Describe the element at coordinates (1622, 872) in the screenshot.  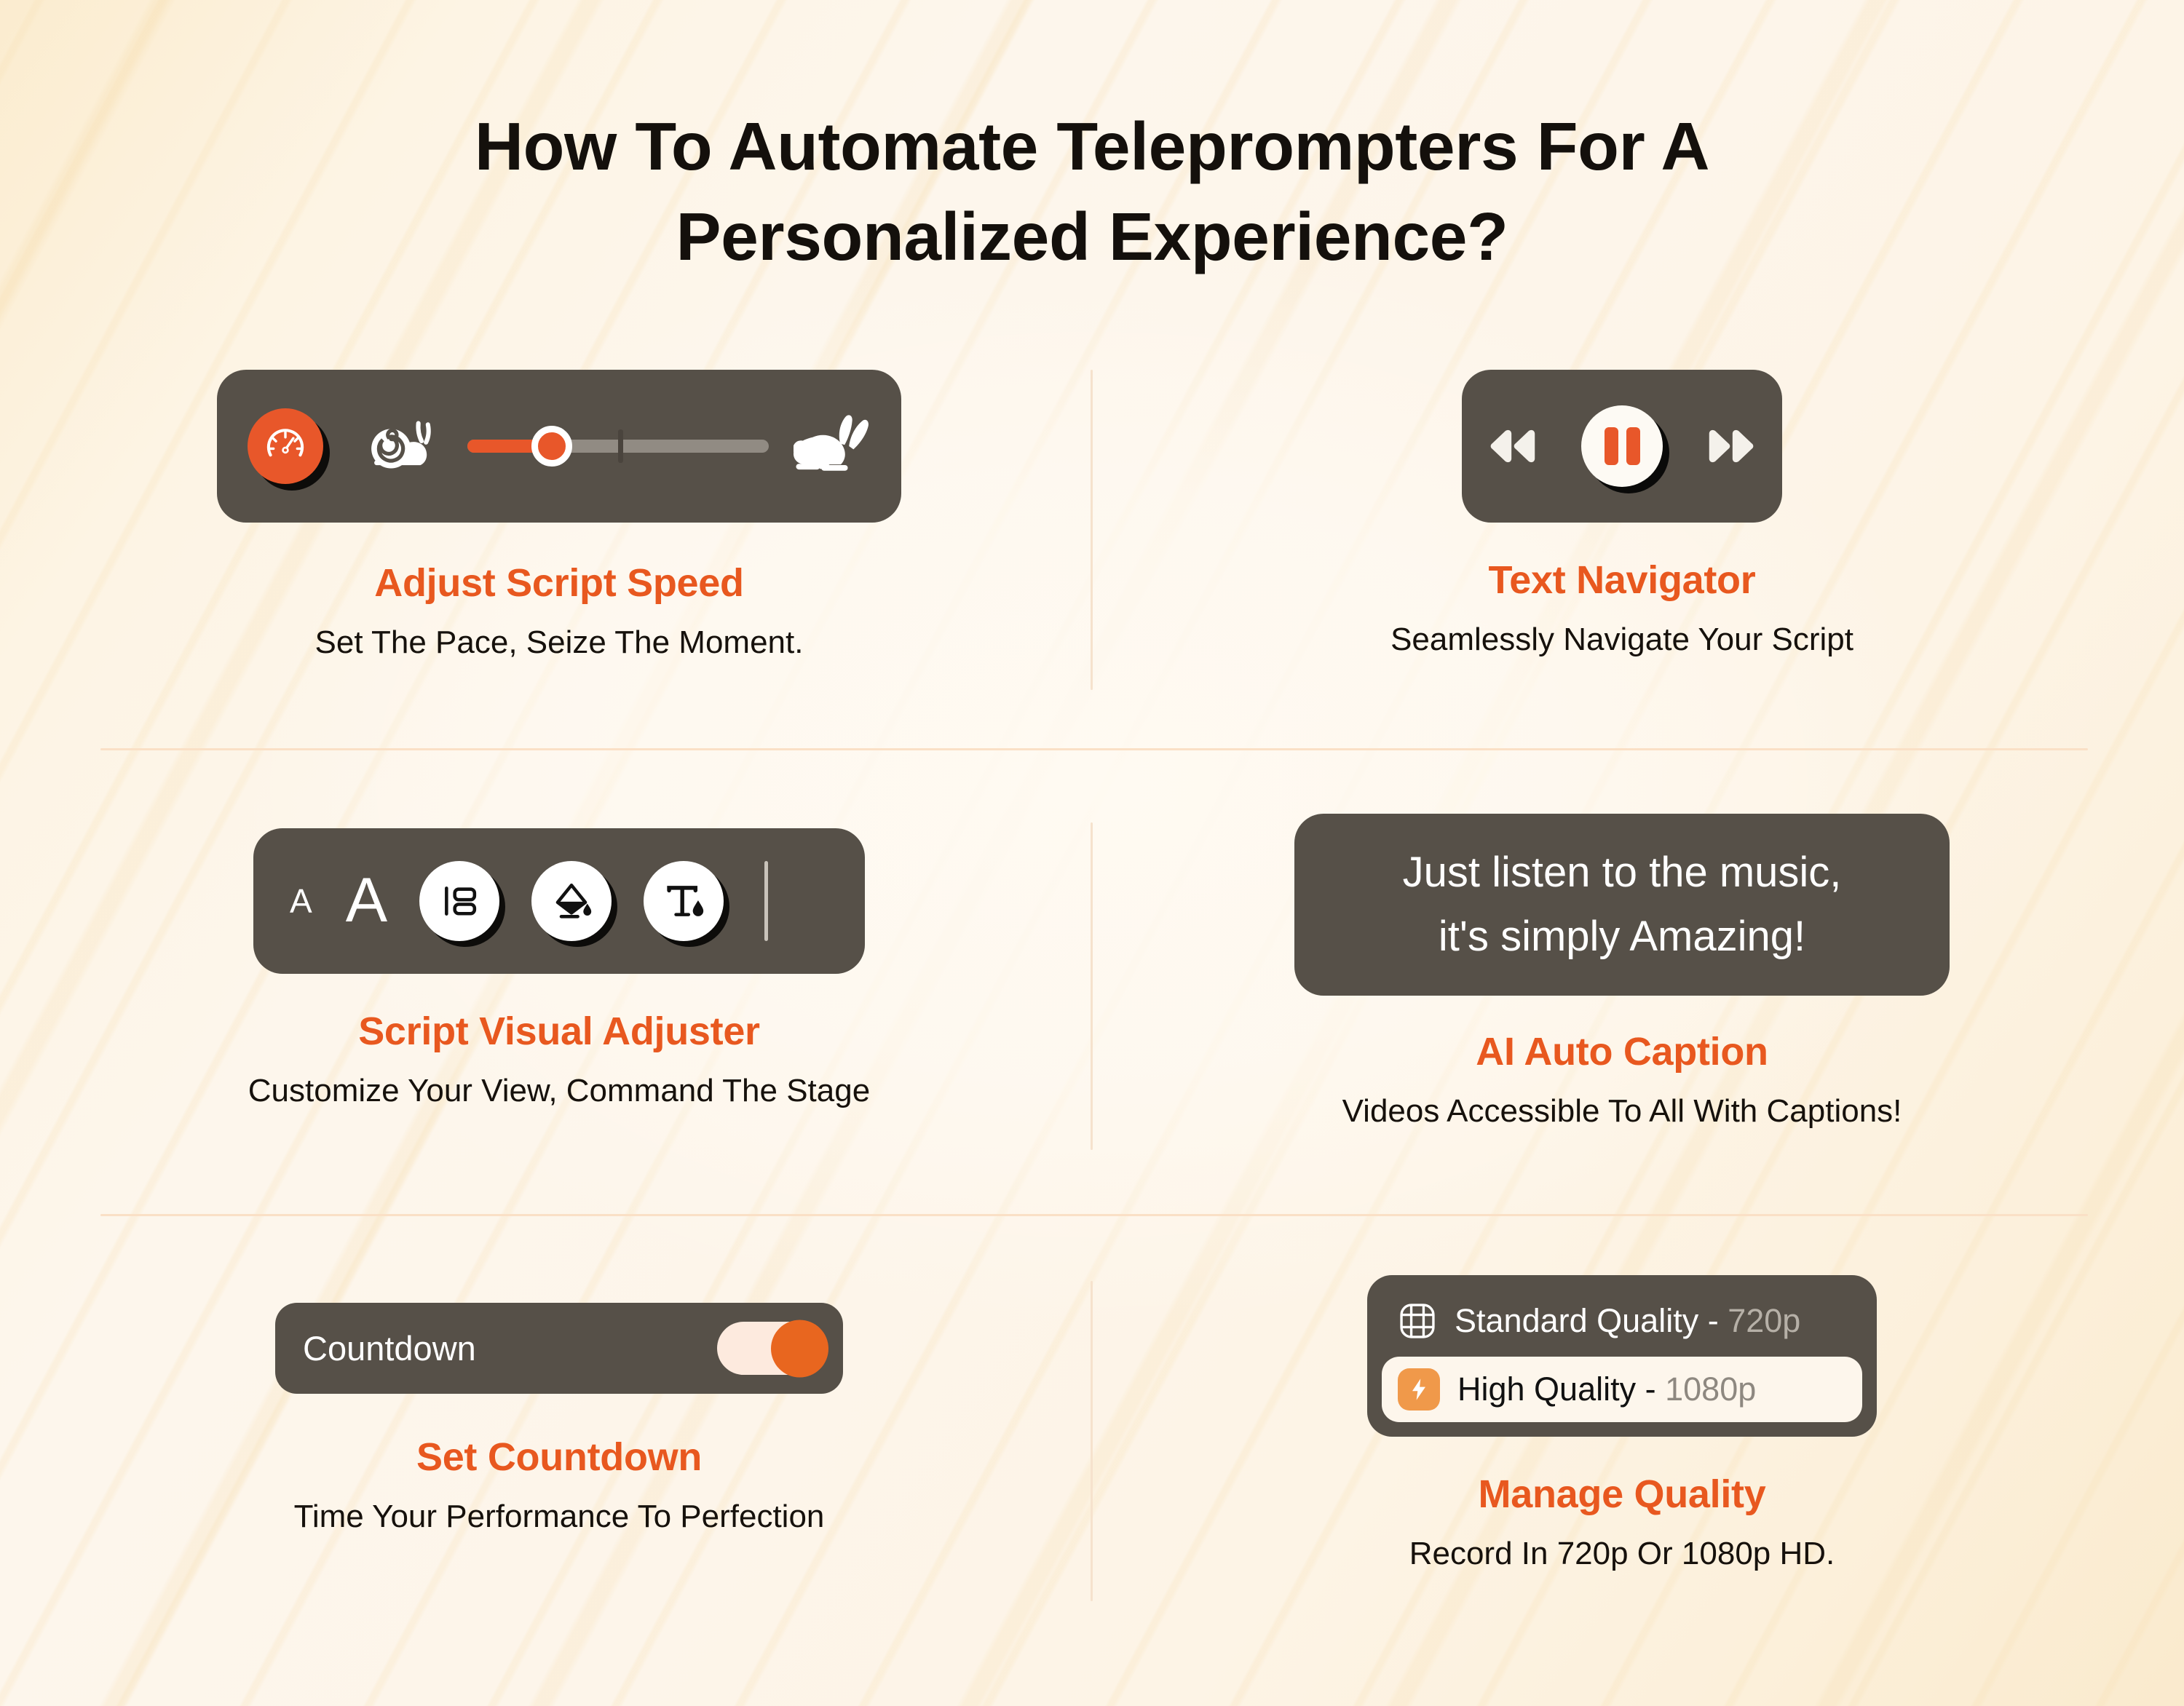
I see `caption-line-1: Just listen to the music,` at that location.